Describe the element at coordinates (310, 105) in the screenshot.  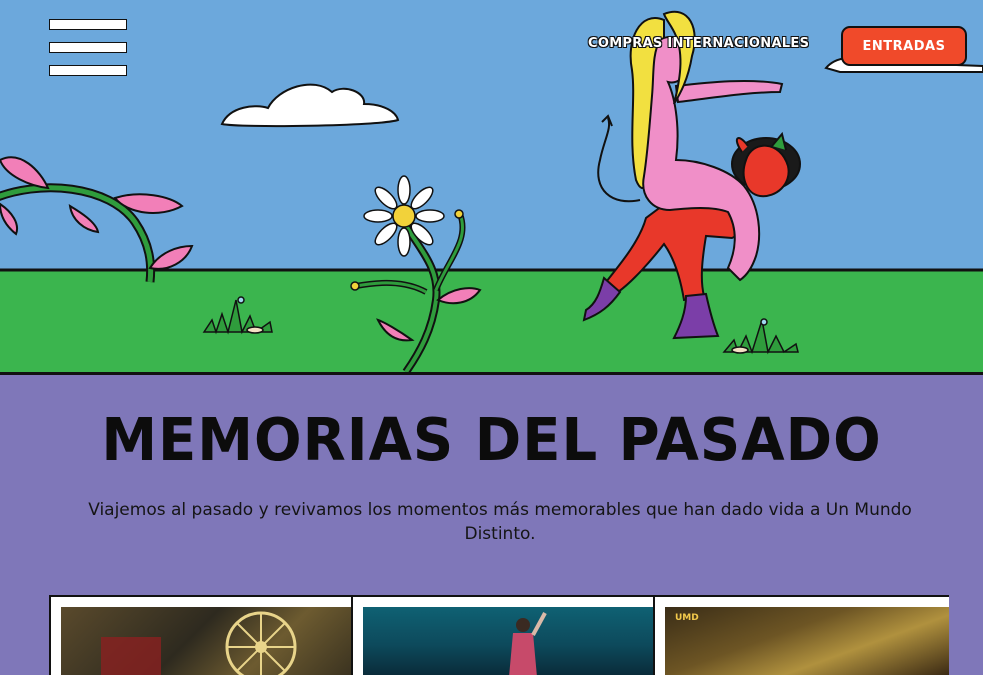
I see `cloud-left` at that location.